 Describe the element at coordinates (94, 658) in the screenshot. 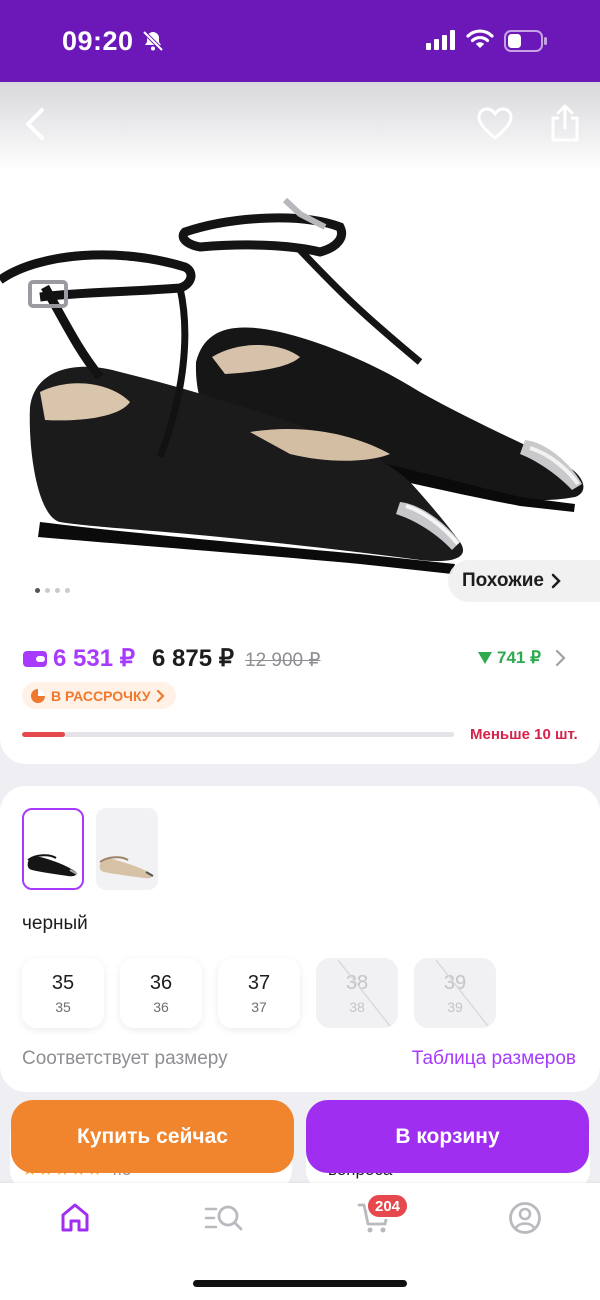

I see `wallet-price: 6 531 ₽` at that location.